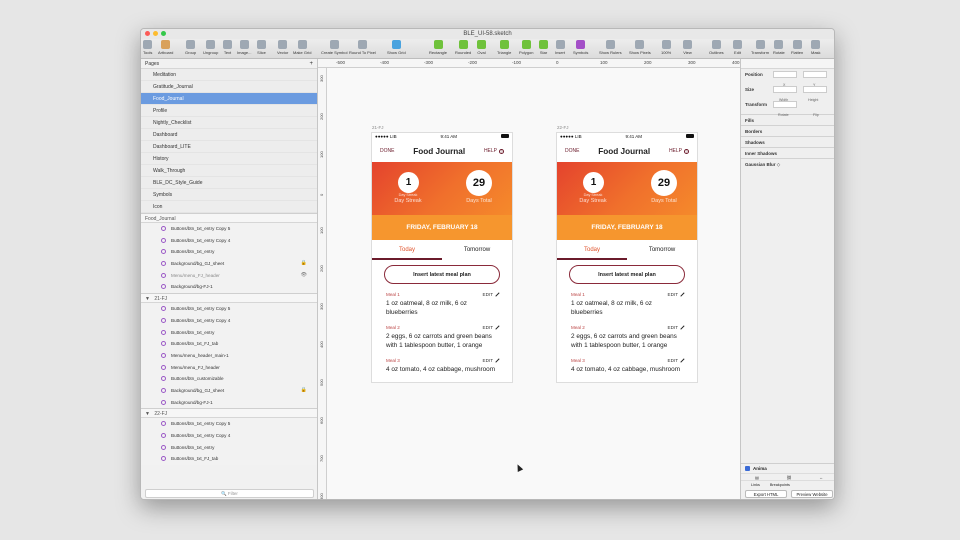  What do you see at coordinates (787, 141) in the screenshot?
I see `inspector-section: Shadows` at bounding box center [787, 141].